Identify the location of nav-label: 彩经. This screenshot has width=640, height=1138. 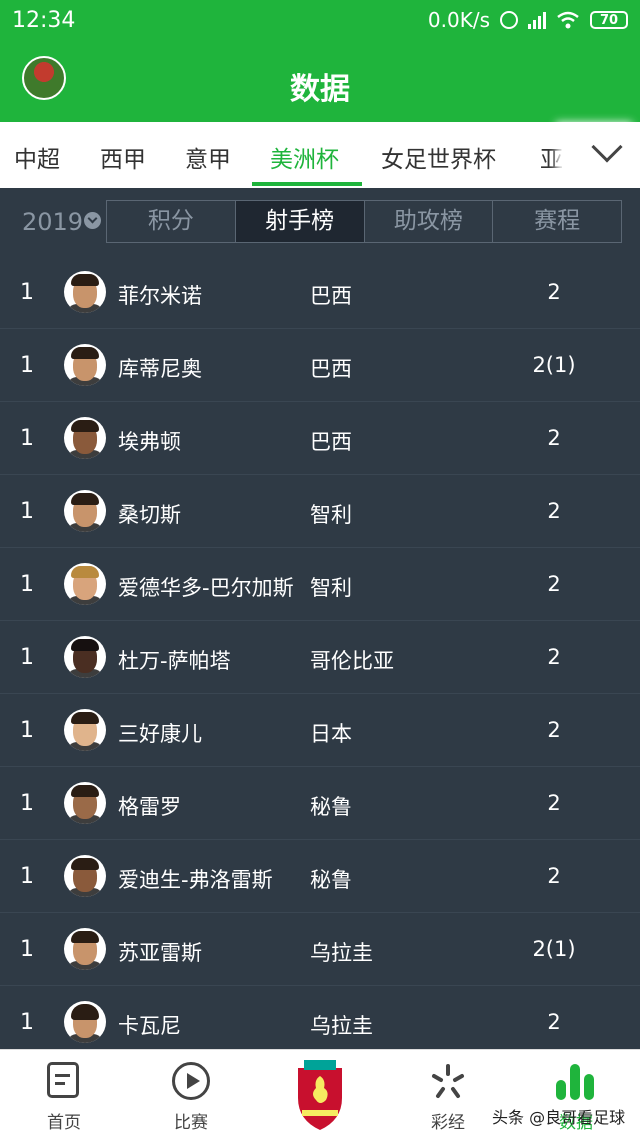
(448, 1123).